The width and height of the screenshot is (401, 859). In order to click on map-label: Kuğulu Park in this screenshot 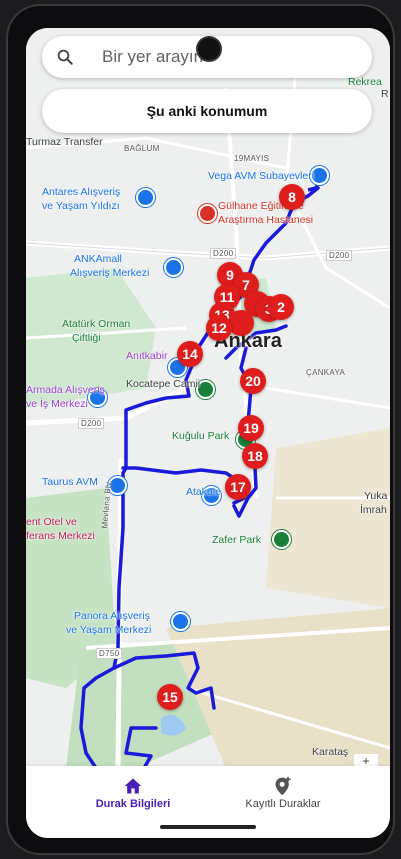, I will do `click(201, 436)`.